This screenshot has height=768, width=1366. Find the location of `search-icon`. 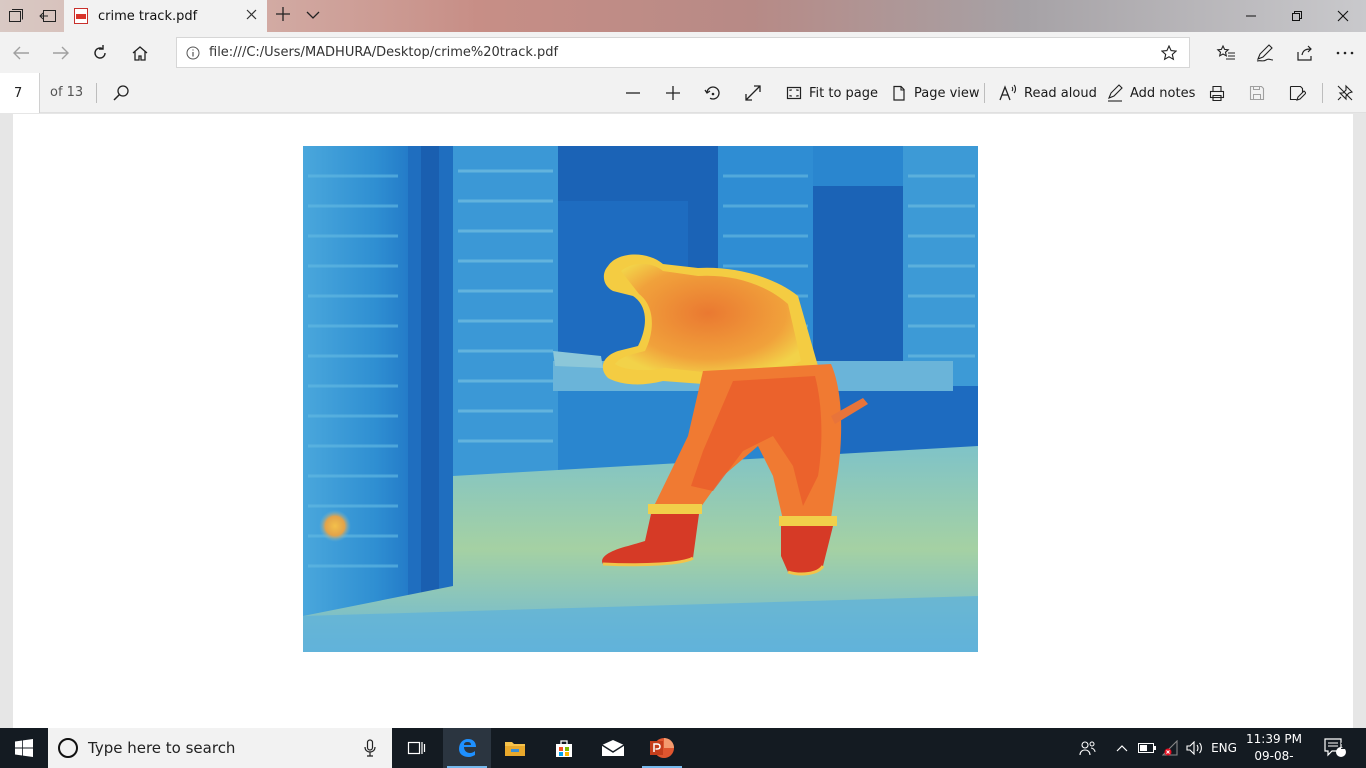

search-icon is located at coordinates (121, 93).